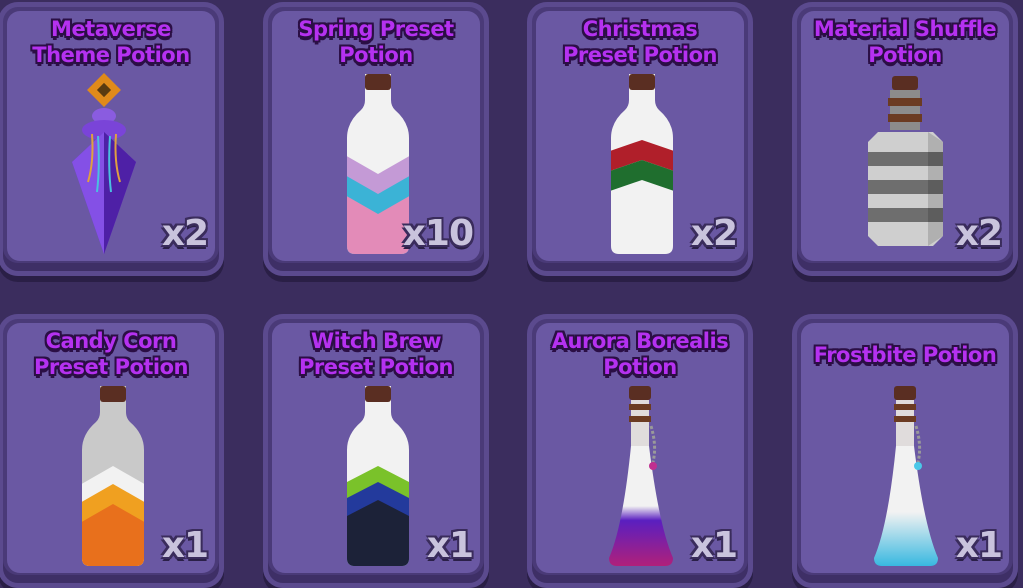  Describe the element at coordinates (113, 476) in the screenshot. I see `candy-corn-potion-icon` at that location.